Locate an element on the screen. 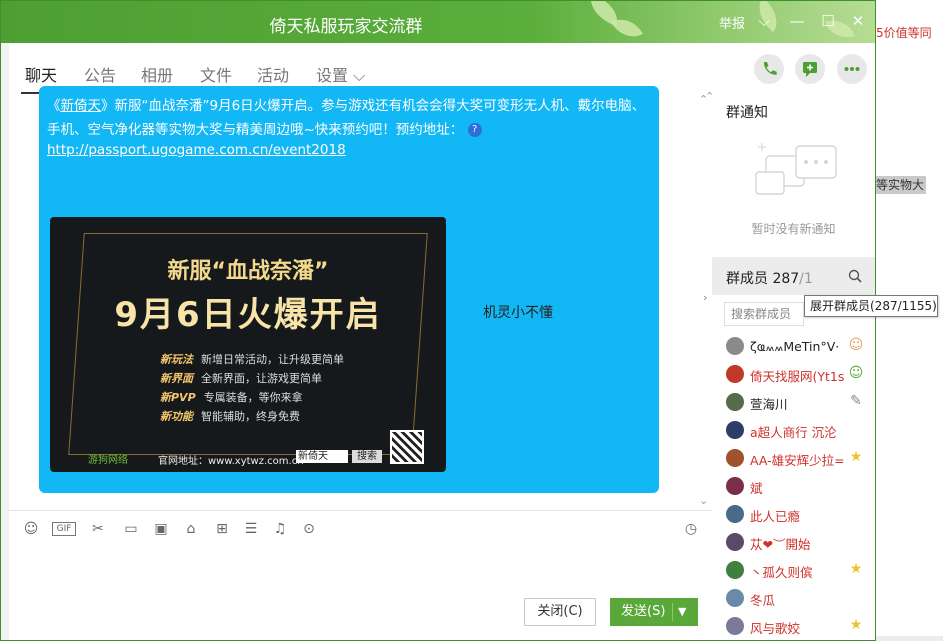 Image resolution: width=943 pixels, height=641 pixels. background-window-text: 5价值等同 is located at coordinates (904, 33).